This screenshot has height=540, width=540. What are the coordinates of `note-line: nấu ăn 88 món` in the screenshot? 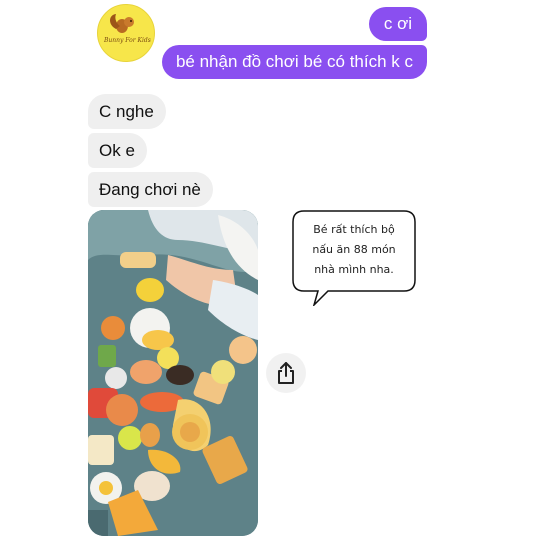 It's located at (354, 249).